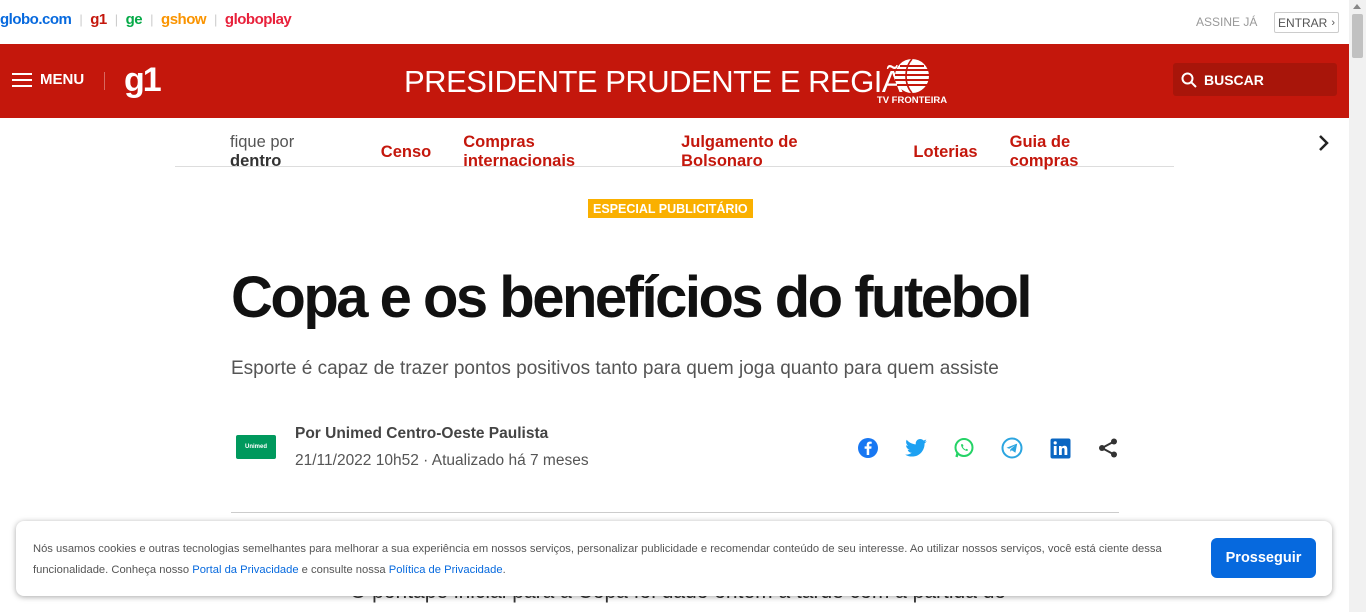 The height and width of the screenshot is (612, 1366). What do you see at coordinates (670, 208) in the screenshot?
I see `sponsored-badge: ESPECIAL PUBLICITÁRIO` at bounding box center [670, 208].